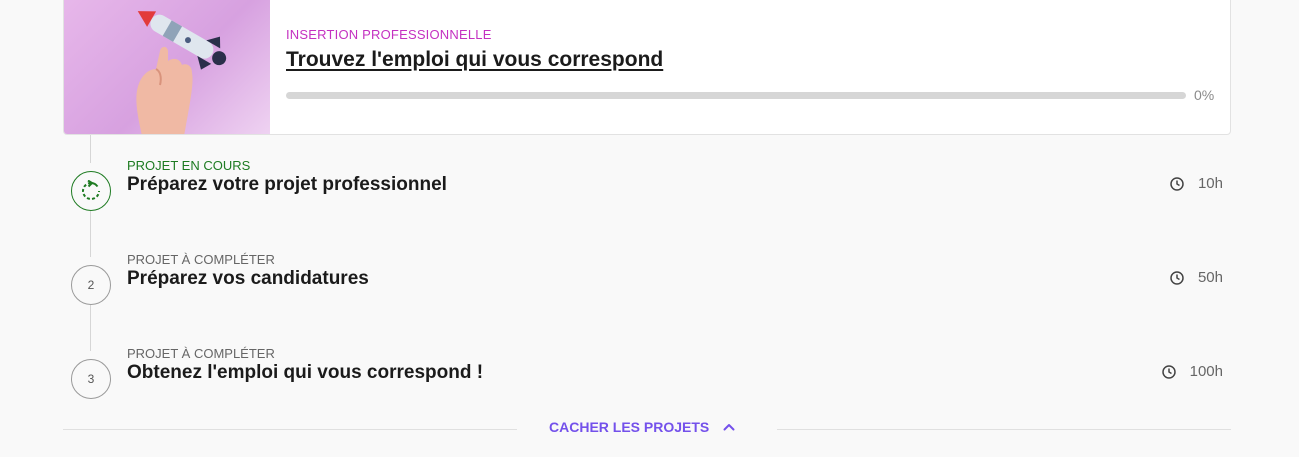 This screenshot has width=1299, height=457. What do you see at coordinates (181, 72) in the screenshot?
I see `rocket-hand-illustration` at bounding box center [181, 72].